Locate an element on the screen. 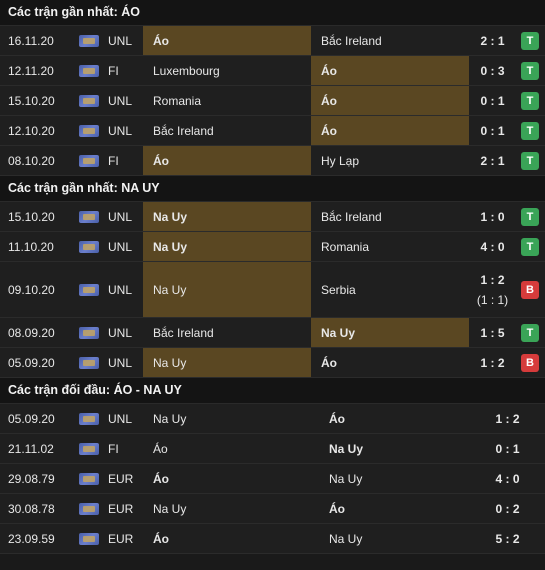  match-score: 1 : 0 is located at coordinates (492, 216).